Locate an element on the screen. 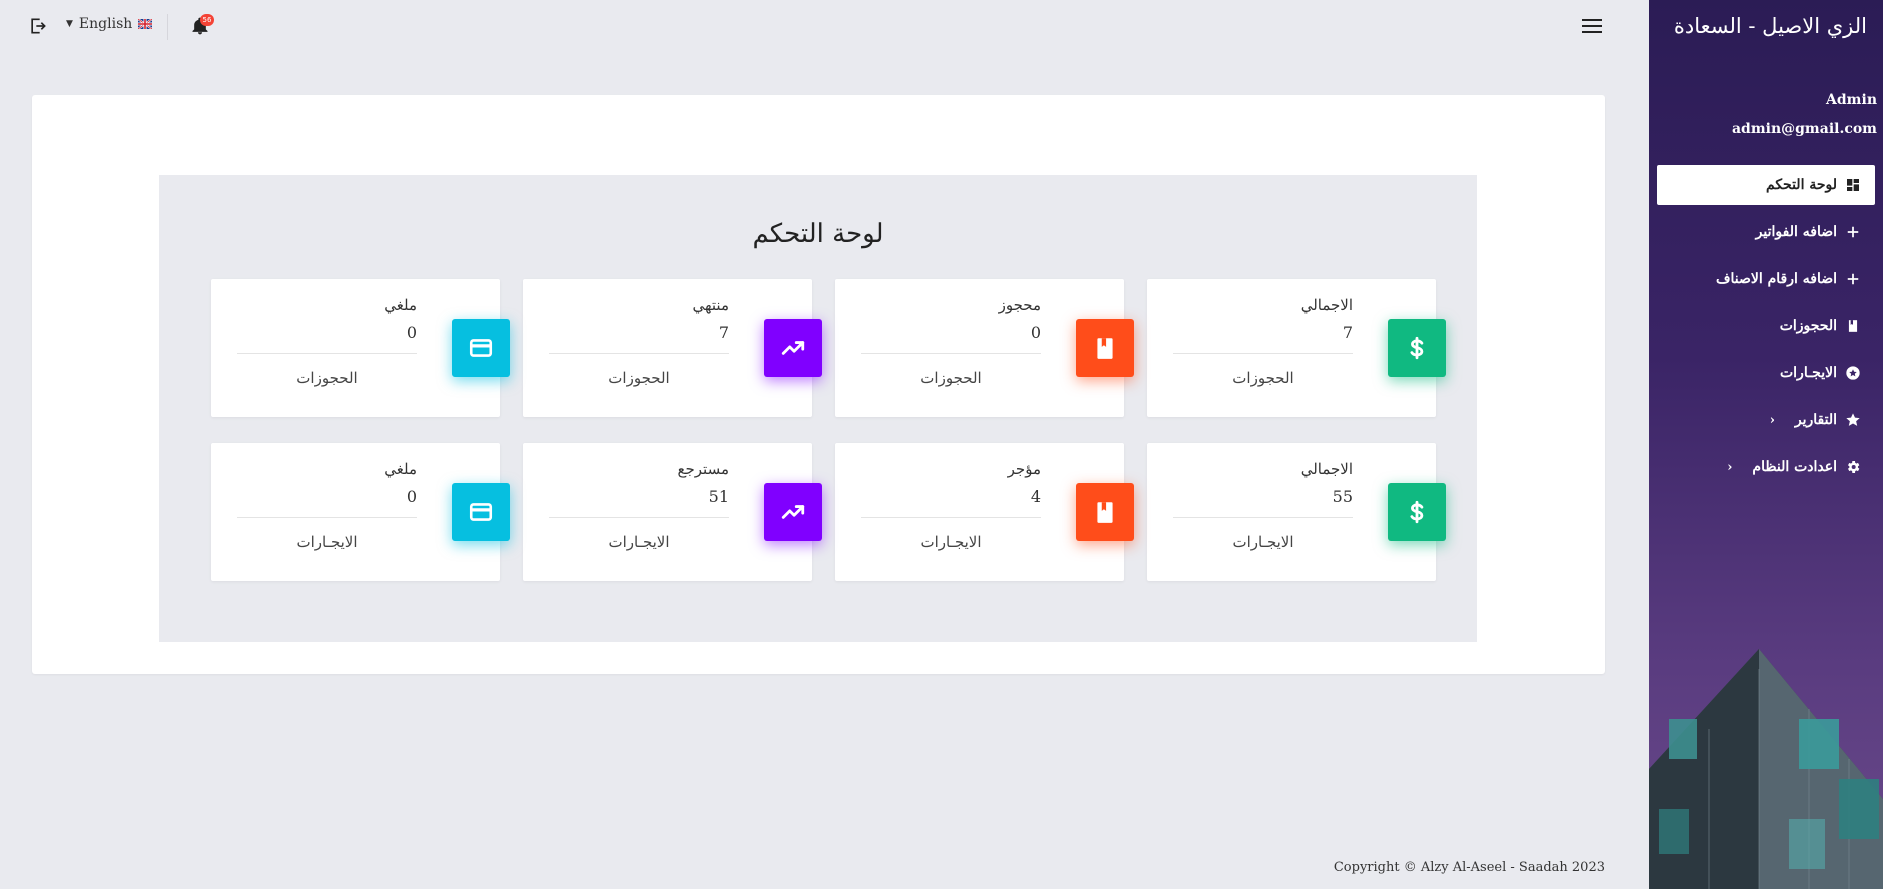 The width and height of the screenshot is (1883, 889). caret-down-icon: ▼ is located at coordinates (69, 24).